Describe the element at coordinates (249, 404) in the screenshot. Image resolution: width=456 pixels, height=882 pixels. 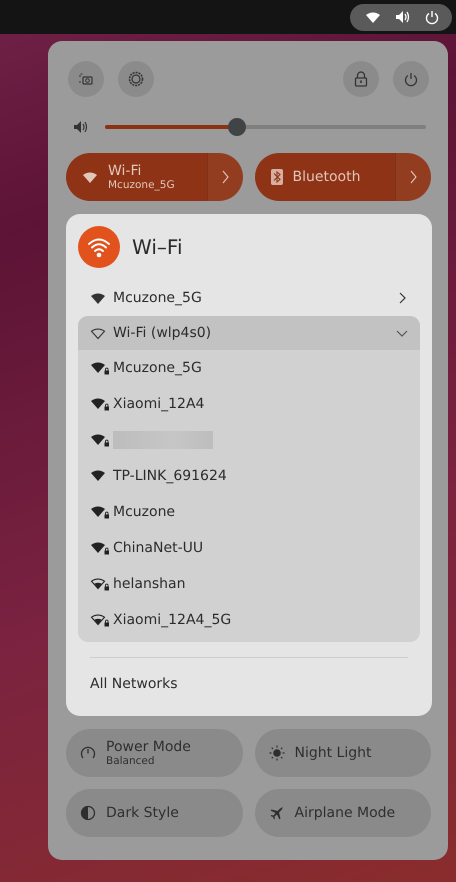
I see `network-item: Xiaomi_12A4` at that location.